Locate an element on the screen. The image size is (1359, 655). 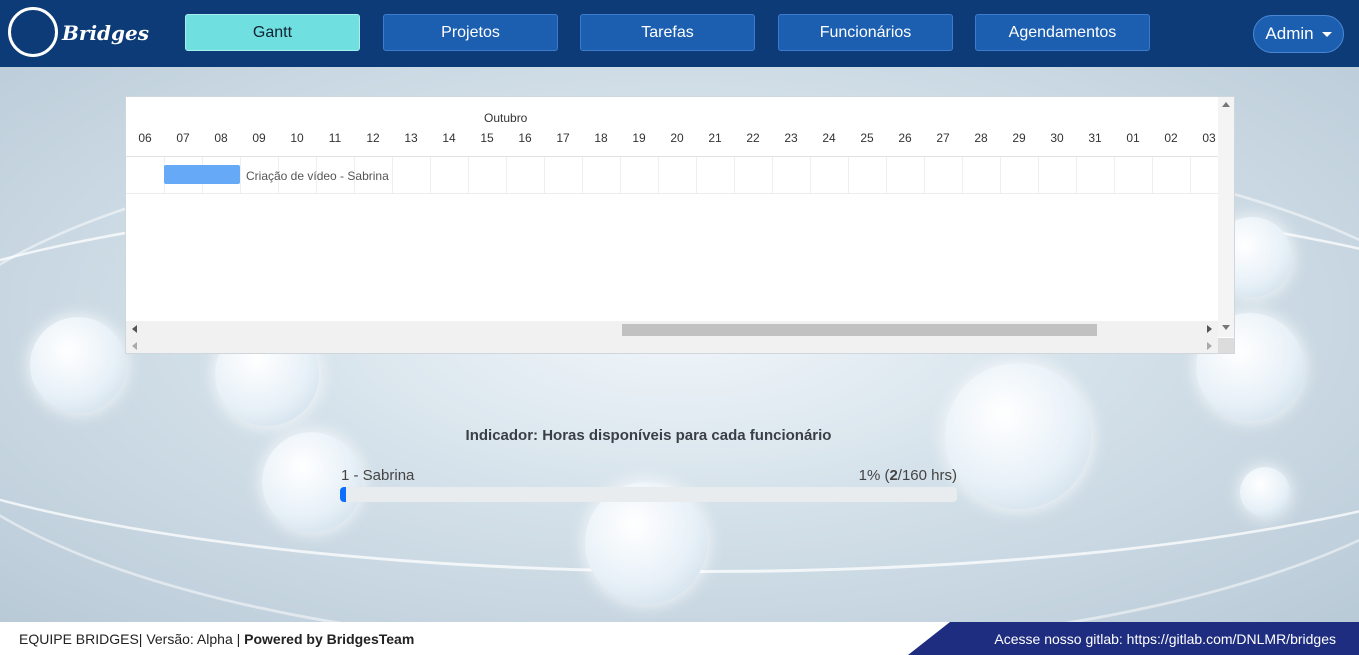
nav-gantt-button: Gantt is located at coordinates (272, 32).